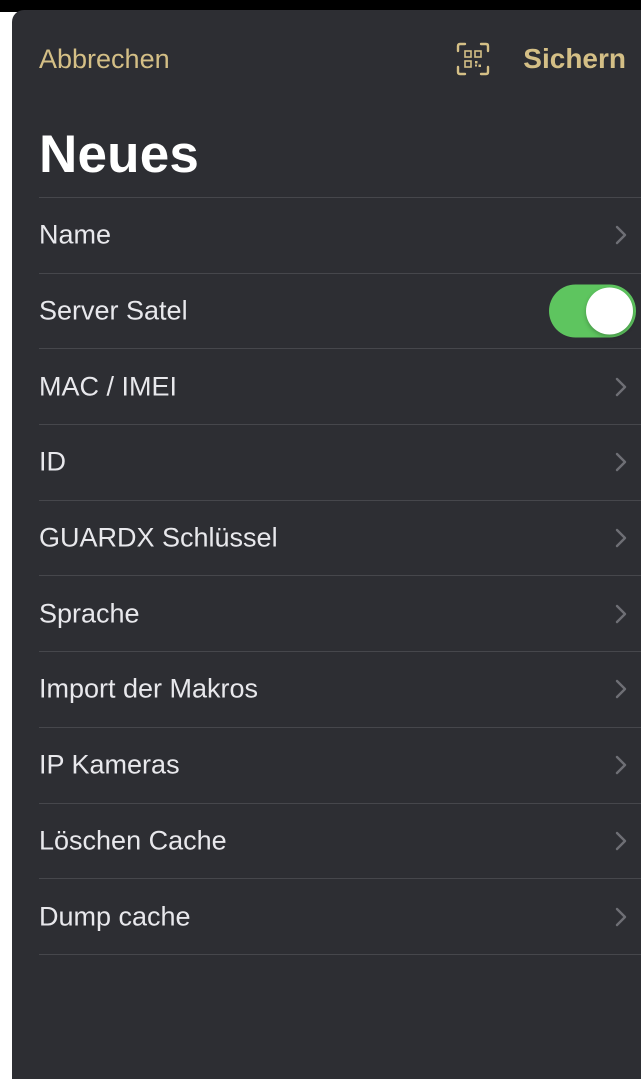 This screenshot has height=1079, width=641. I want to click on list-item-import-macros: Import der Makros, so click(340, 690).